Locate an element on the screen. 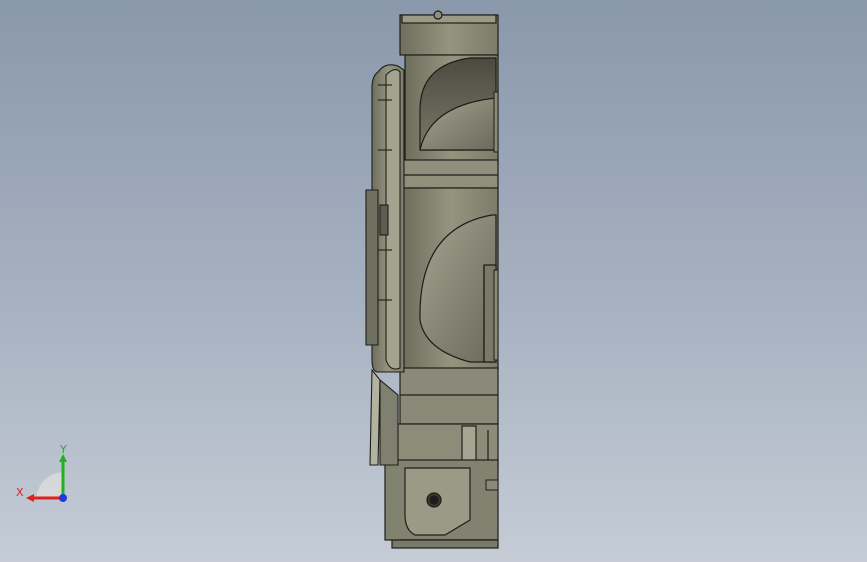  triad-graphic: Y X is located at coordinates (41, 472).